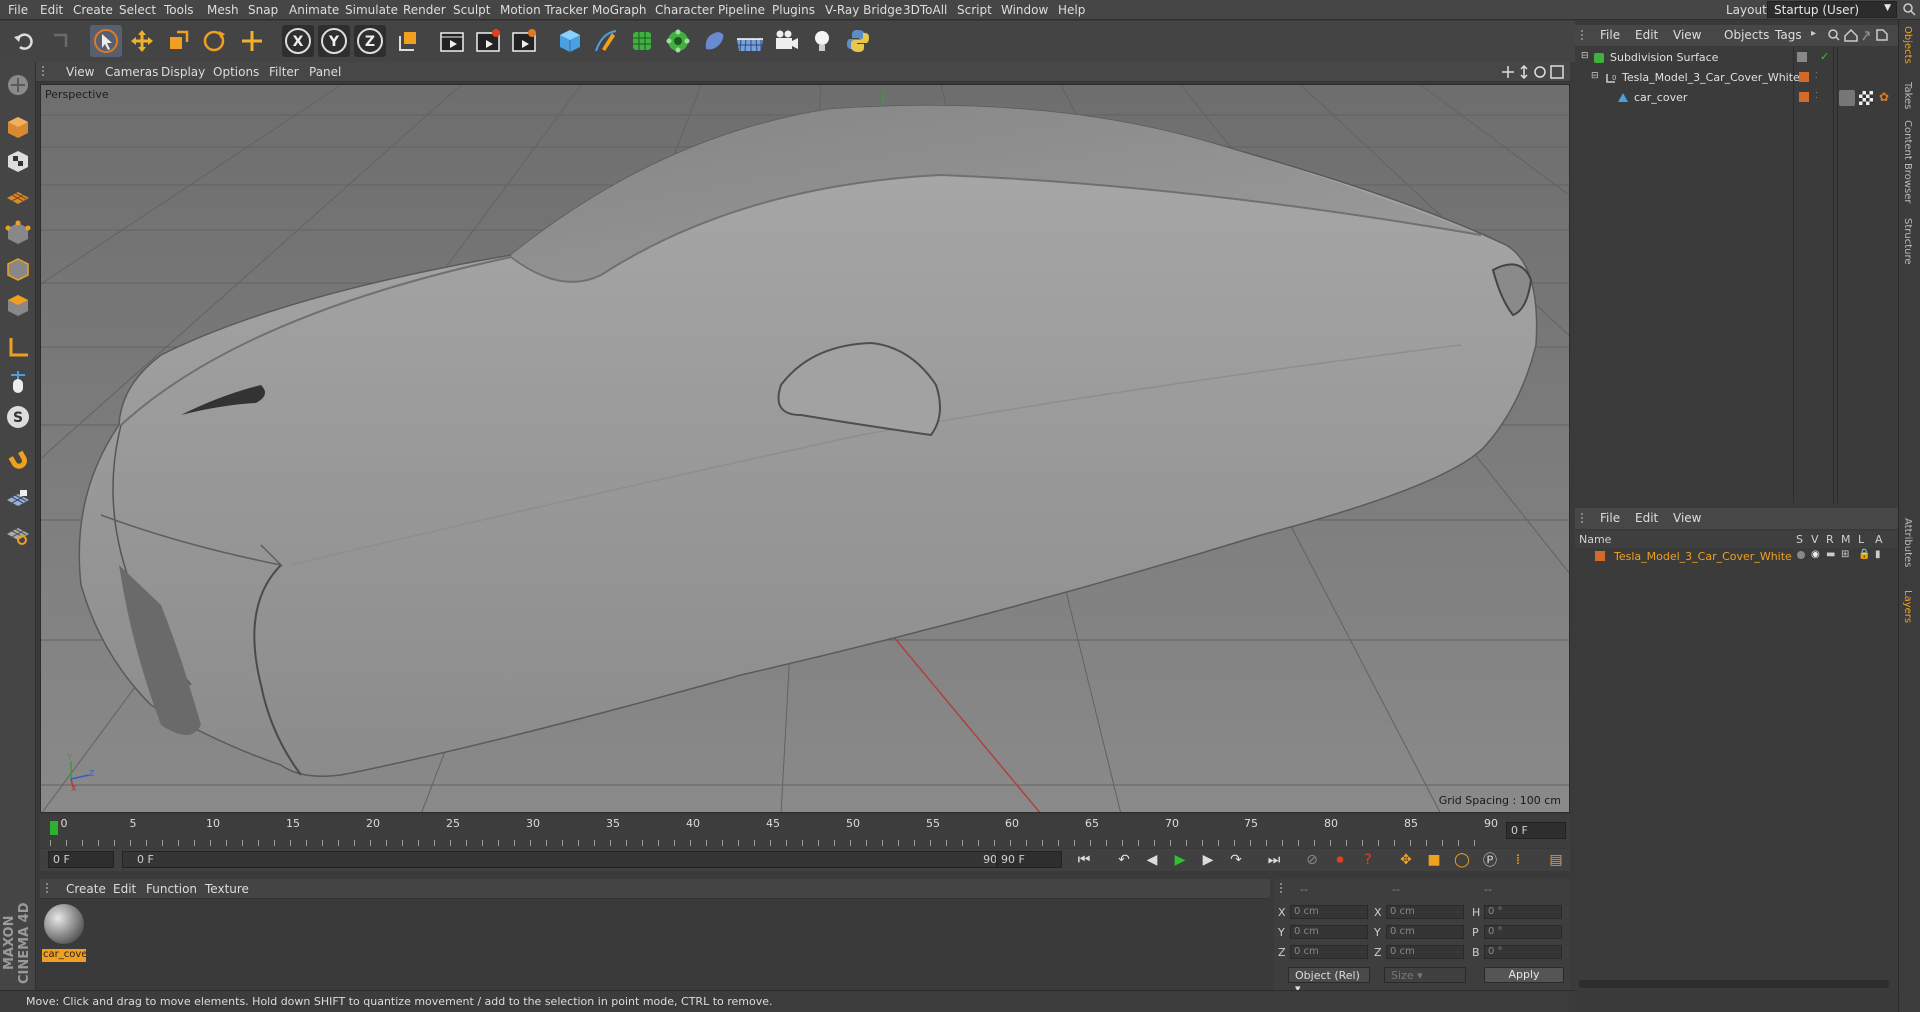  Describe the element at coordinates (18, 161) in the screenshot. I see `texture-mode-icon` at that location.